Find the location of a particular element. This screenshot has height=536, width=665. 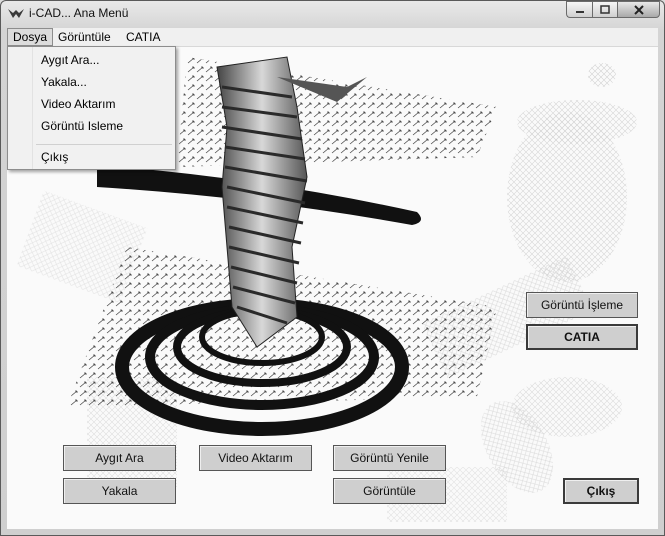

goruntu-isleme-button: Görüntü İşleme is located at coordinates (582, 305).